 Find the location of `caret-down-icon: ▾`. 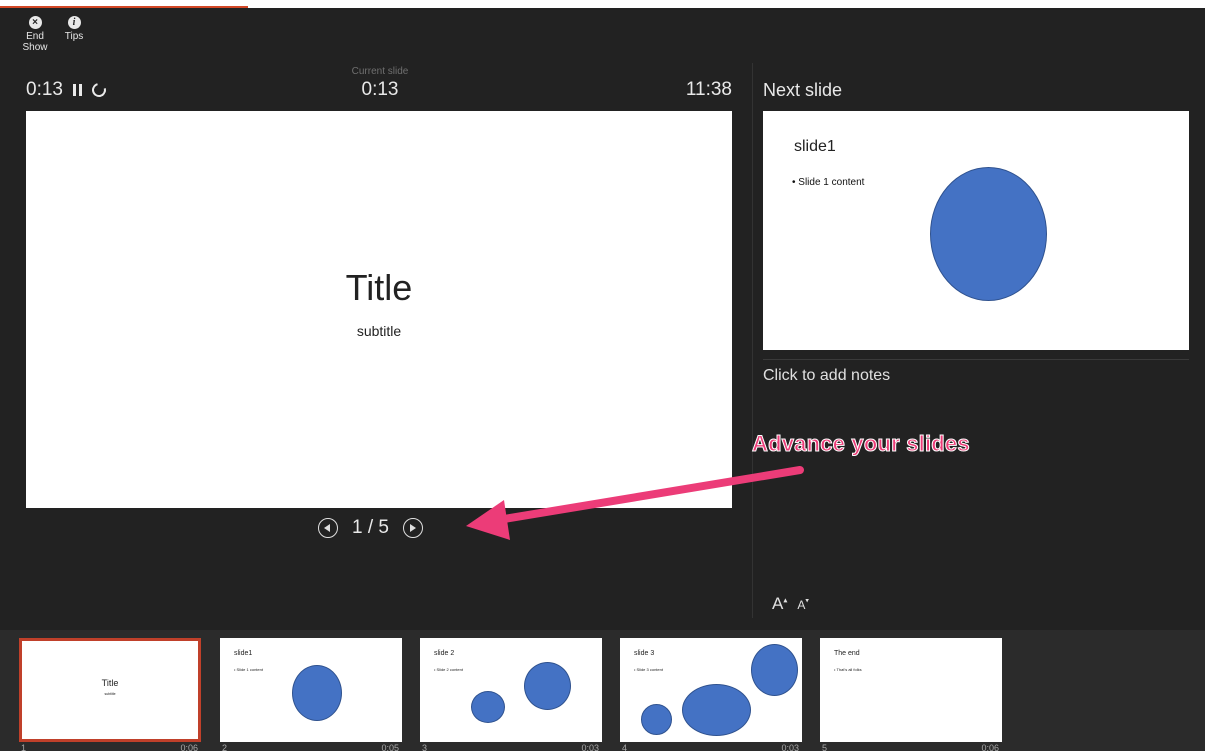

caret-down-icon: ▾ is located at coordinates (807, 601).